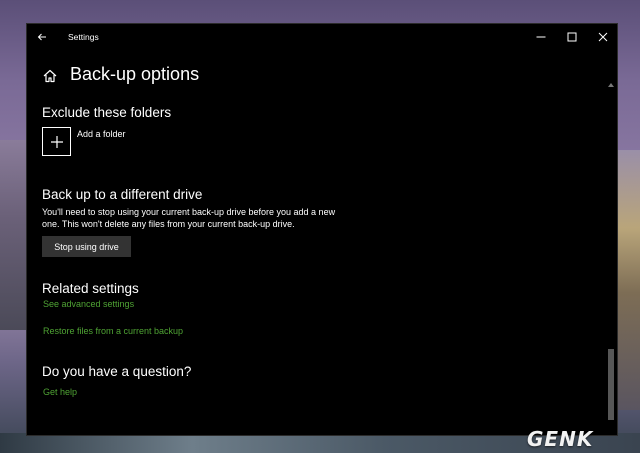 Image resolution: width=640 pixels, height=453 pixels. I want to click on desktop-wallpaper-right, so click(628, 280).